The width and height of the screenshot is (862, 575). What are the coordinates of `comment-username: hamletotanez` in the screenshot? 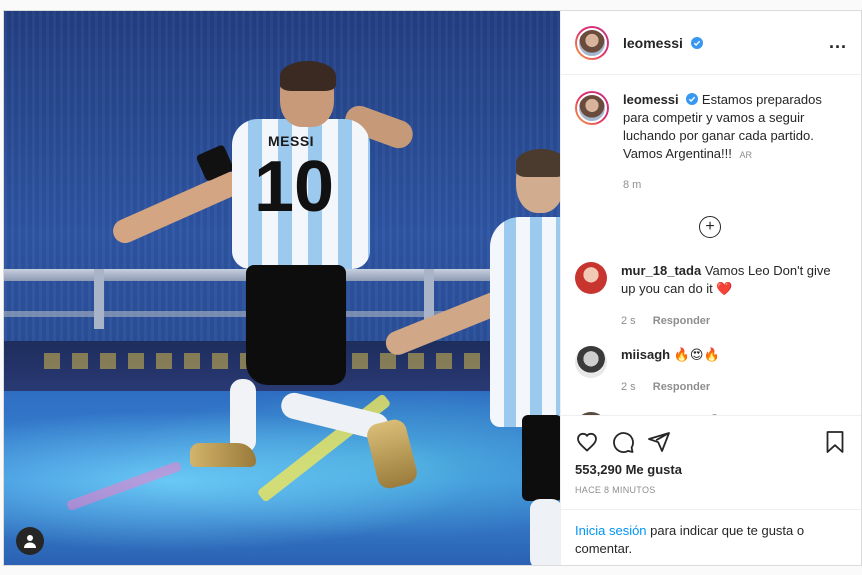 It's located at (662, 414).